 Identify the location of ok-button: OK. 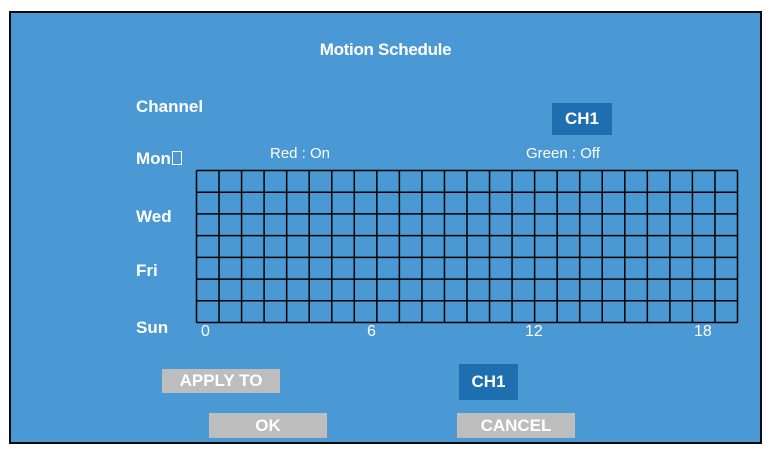
(268, 425).